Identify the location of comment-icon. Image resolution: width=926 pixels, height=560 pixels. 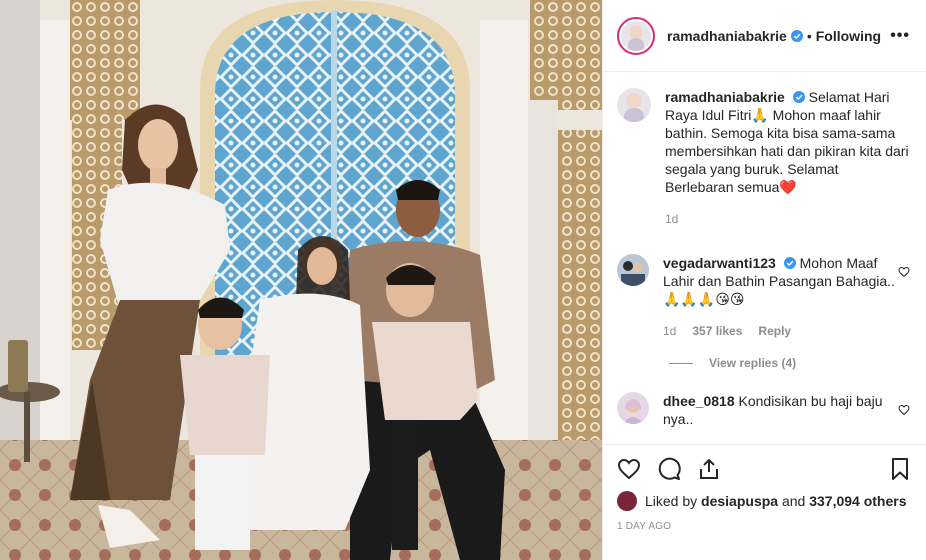
(669, 469).